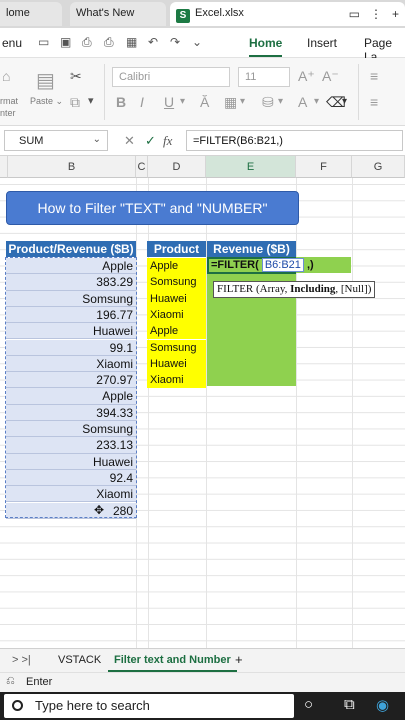 The image size is (405, 720). What do you see at coordinates (18, 13) in the screenshot?
I see `tab-label: lome` at bounding box center [18, 13].